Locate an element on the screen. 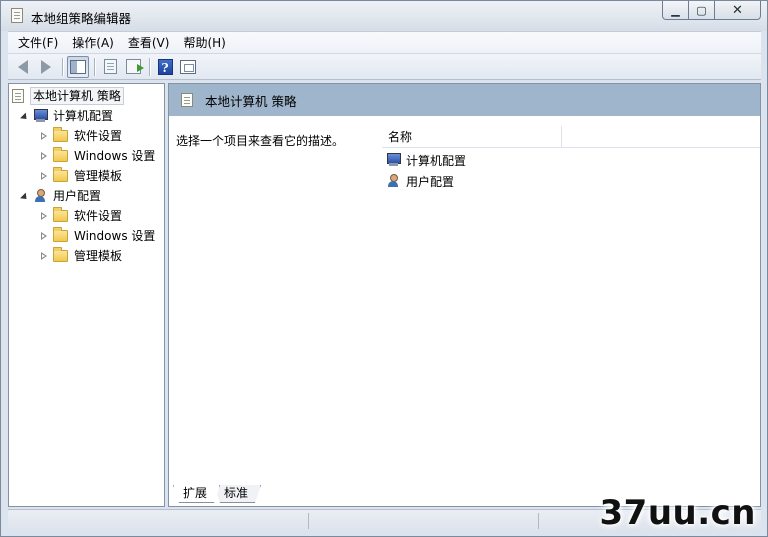 This screenshot has width=768, height=537. help-icon: ? is located at coordinates (165, 66).